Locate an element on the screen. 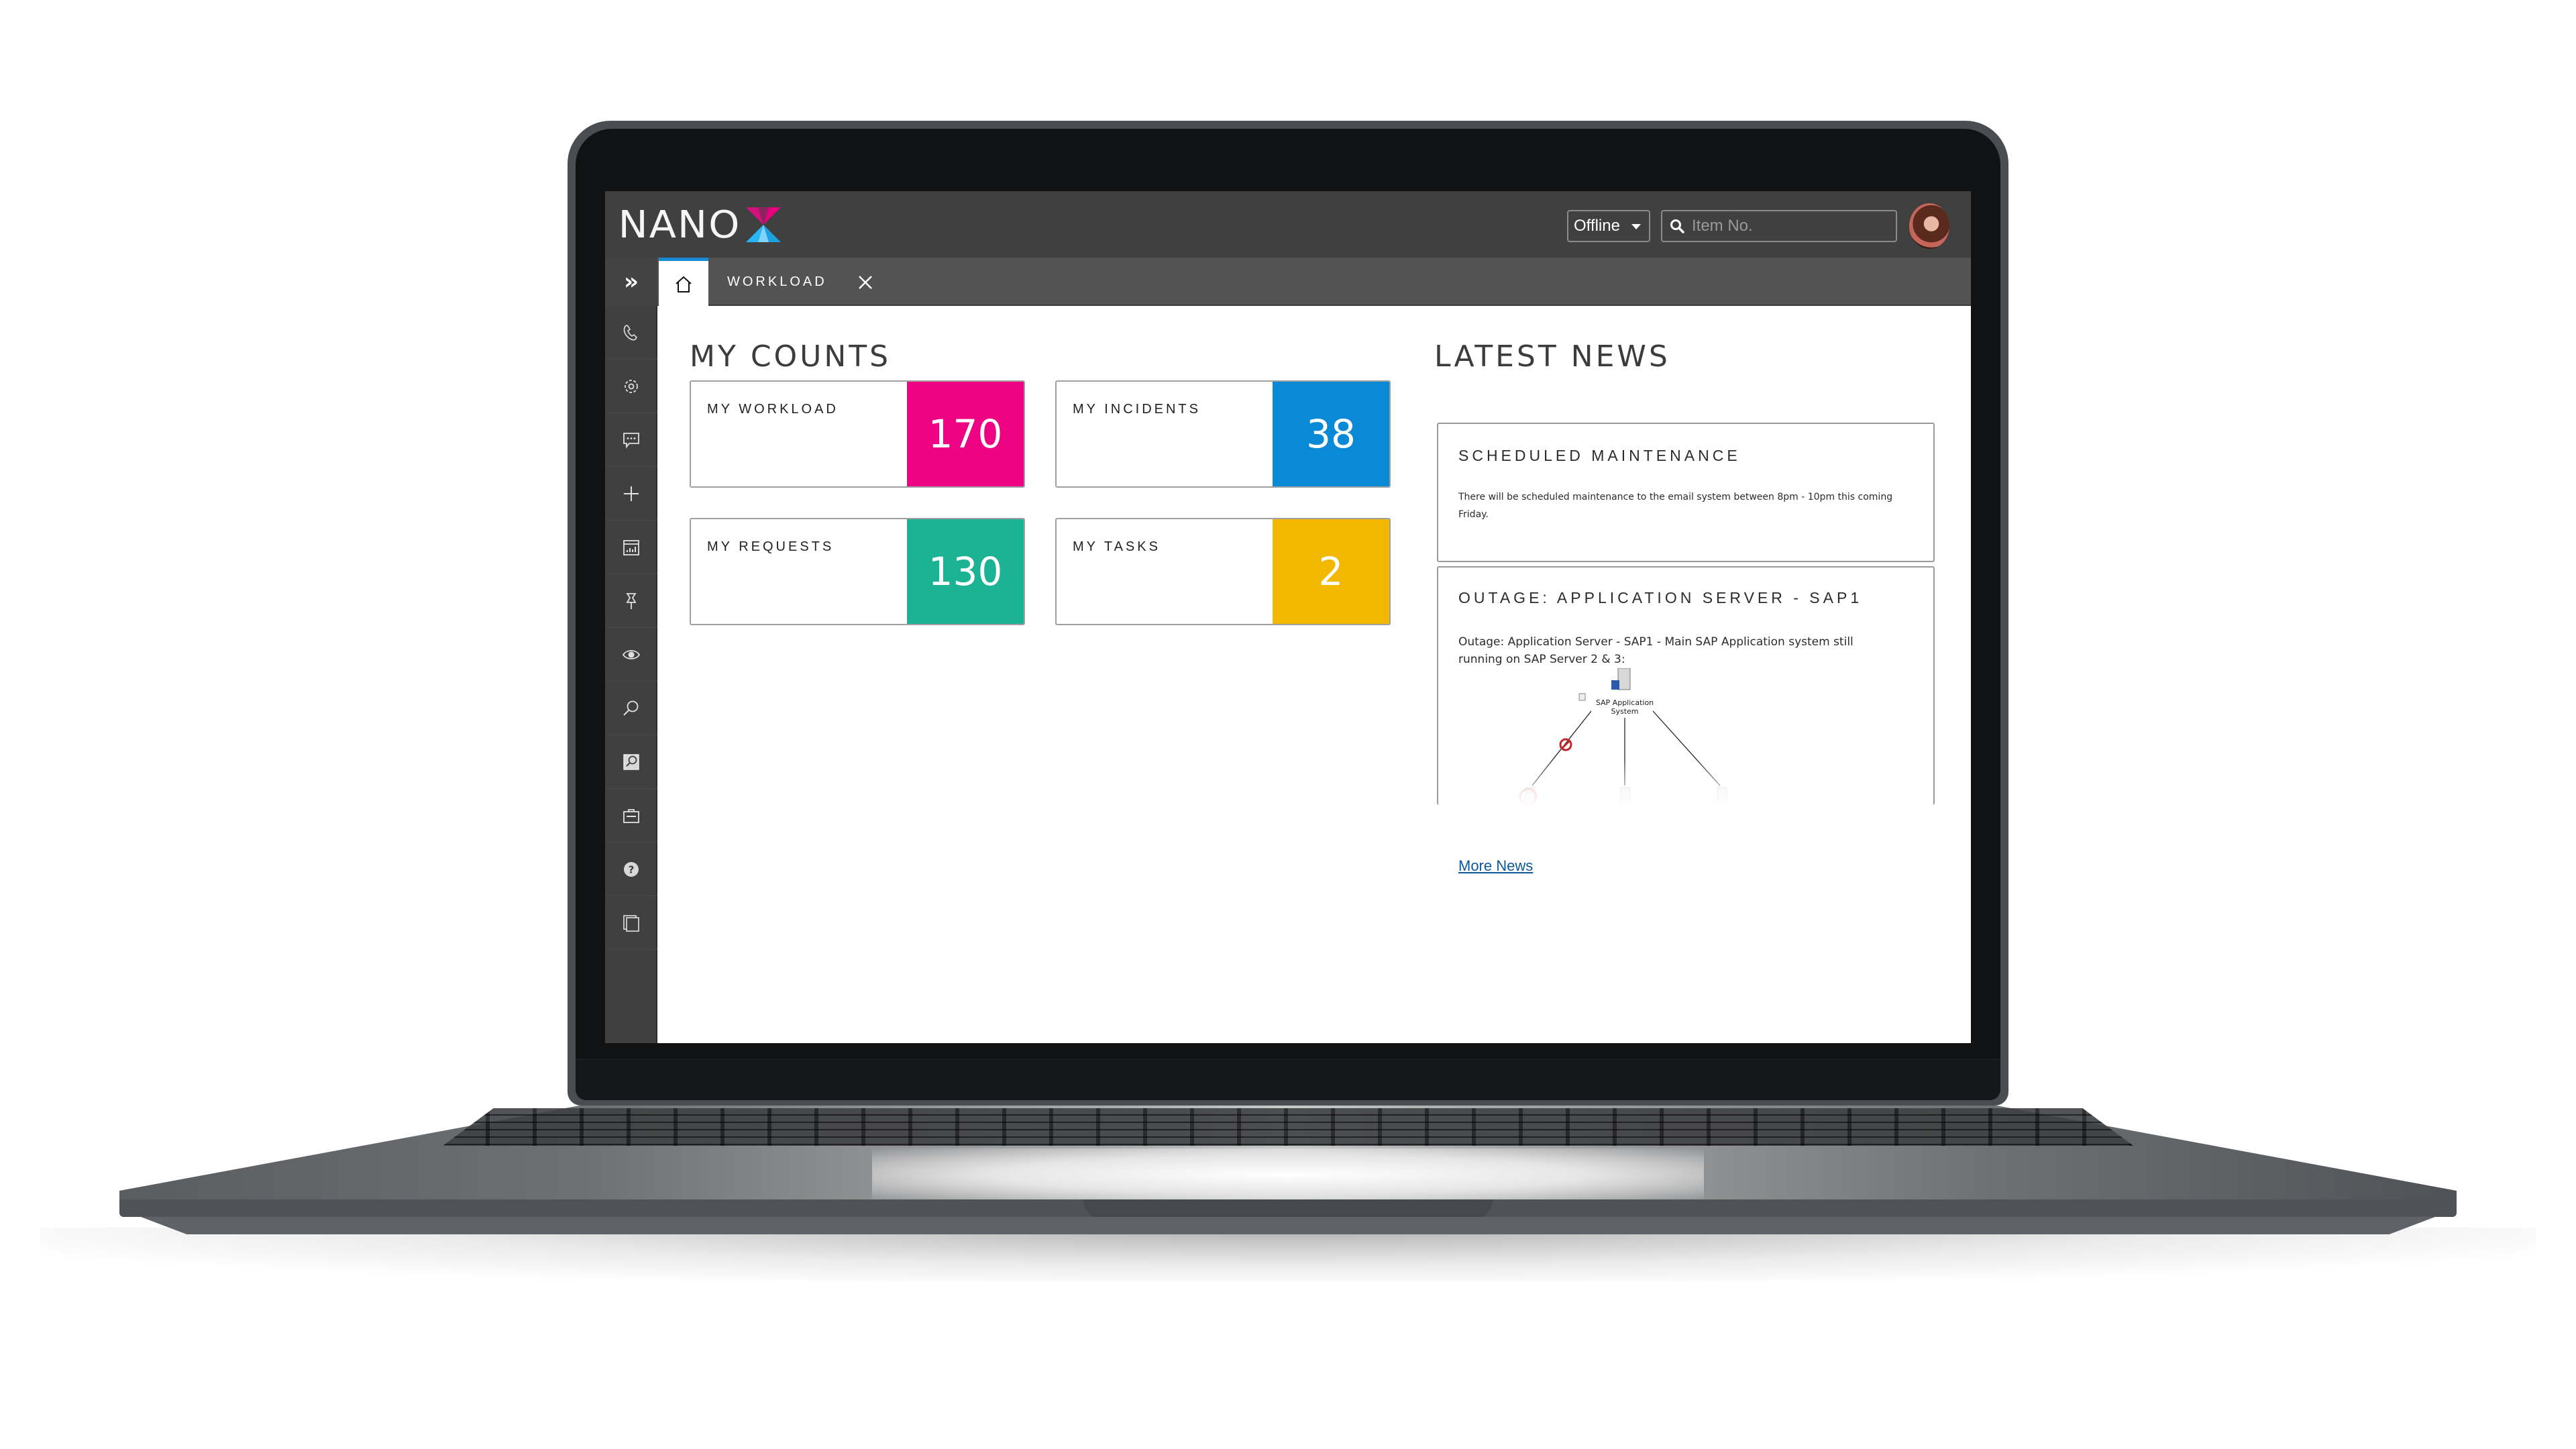 The image size is (2576, 1449). home-icon is located at coordinates (684, 284).